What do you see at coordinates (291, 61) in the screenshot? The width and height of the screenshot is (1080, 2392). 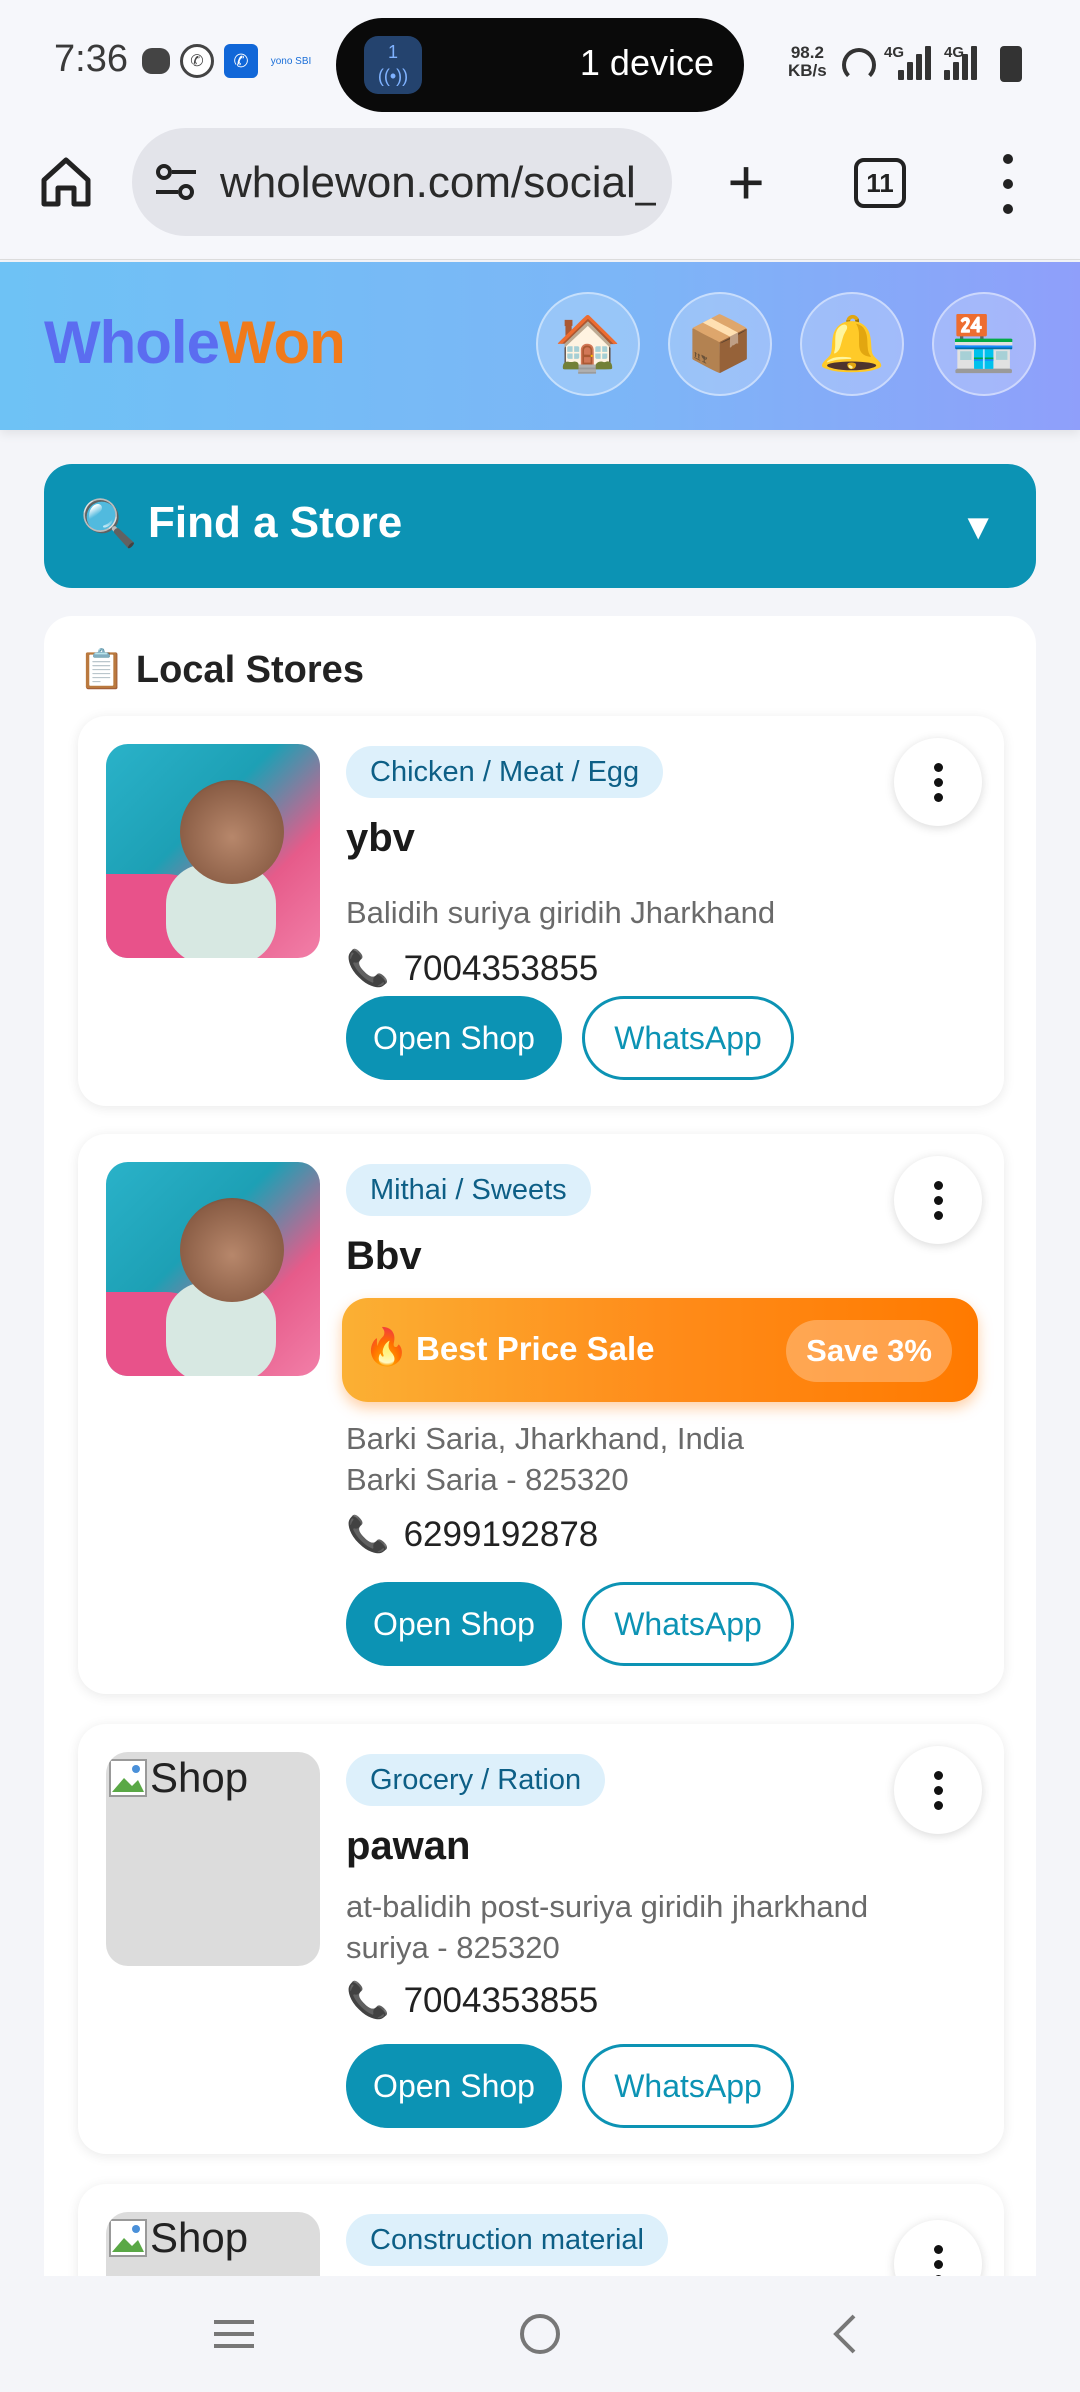 I see `yono-sbi-icon: yono SBI` at bounding box center [291, 61].